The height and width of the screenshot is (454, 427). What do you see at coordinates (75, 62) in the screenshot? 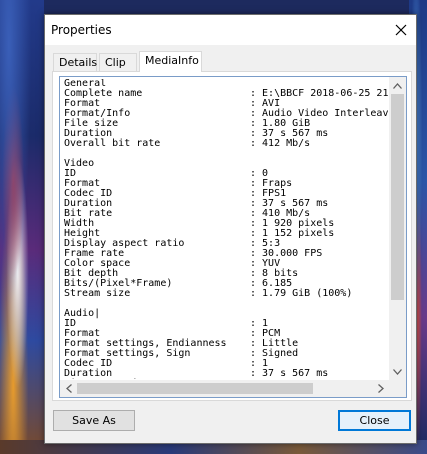
I see `tab-details: Details` at bounding box center [75, 62].